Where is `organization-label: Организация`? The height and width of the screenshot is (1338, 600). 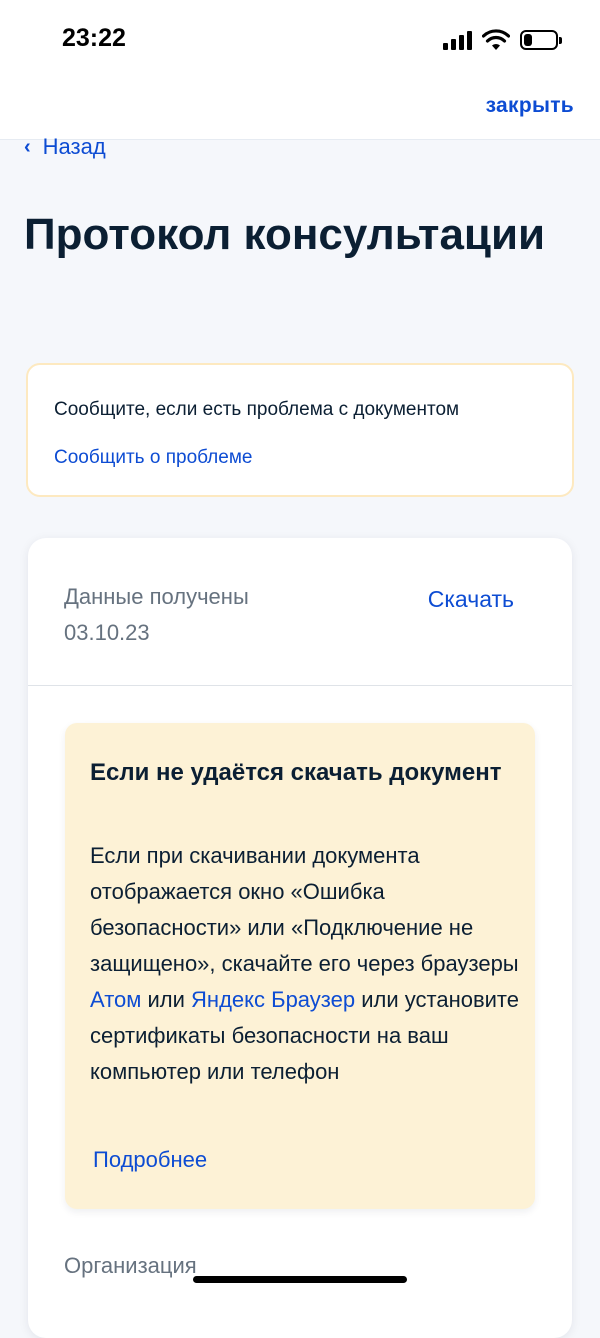 organization-label: Организация is located at coordinates (130, 1265).